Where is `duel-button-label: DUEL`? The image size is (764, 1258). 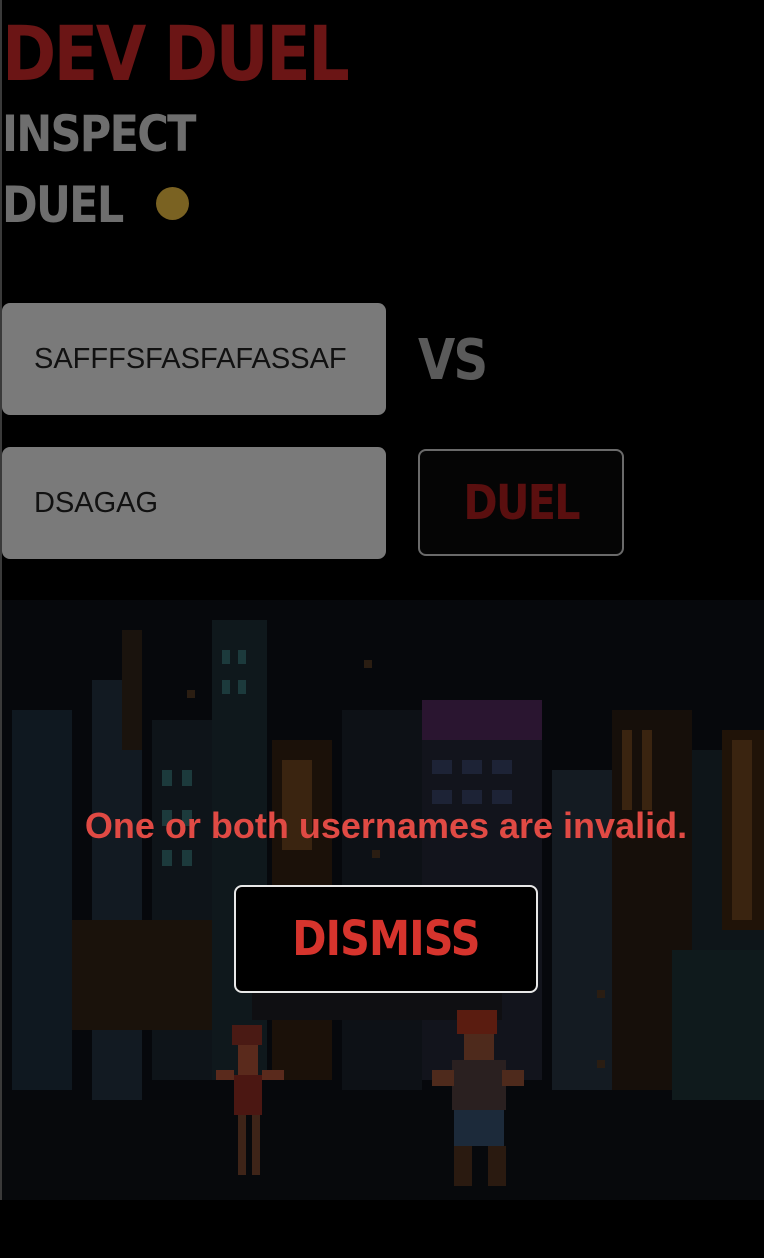
duel-button-label: DUEL is located at coordinates (521, 502).